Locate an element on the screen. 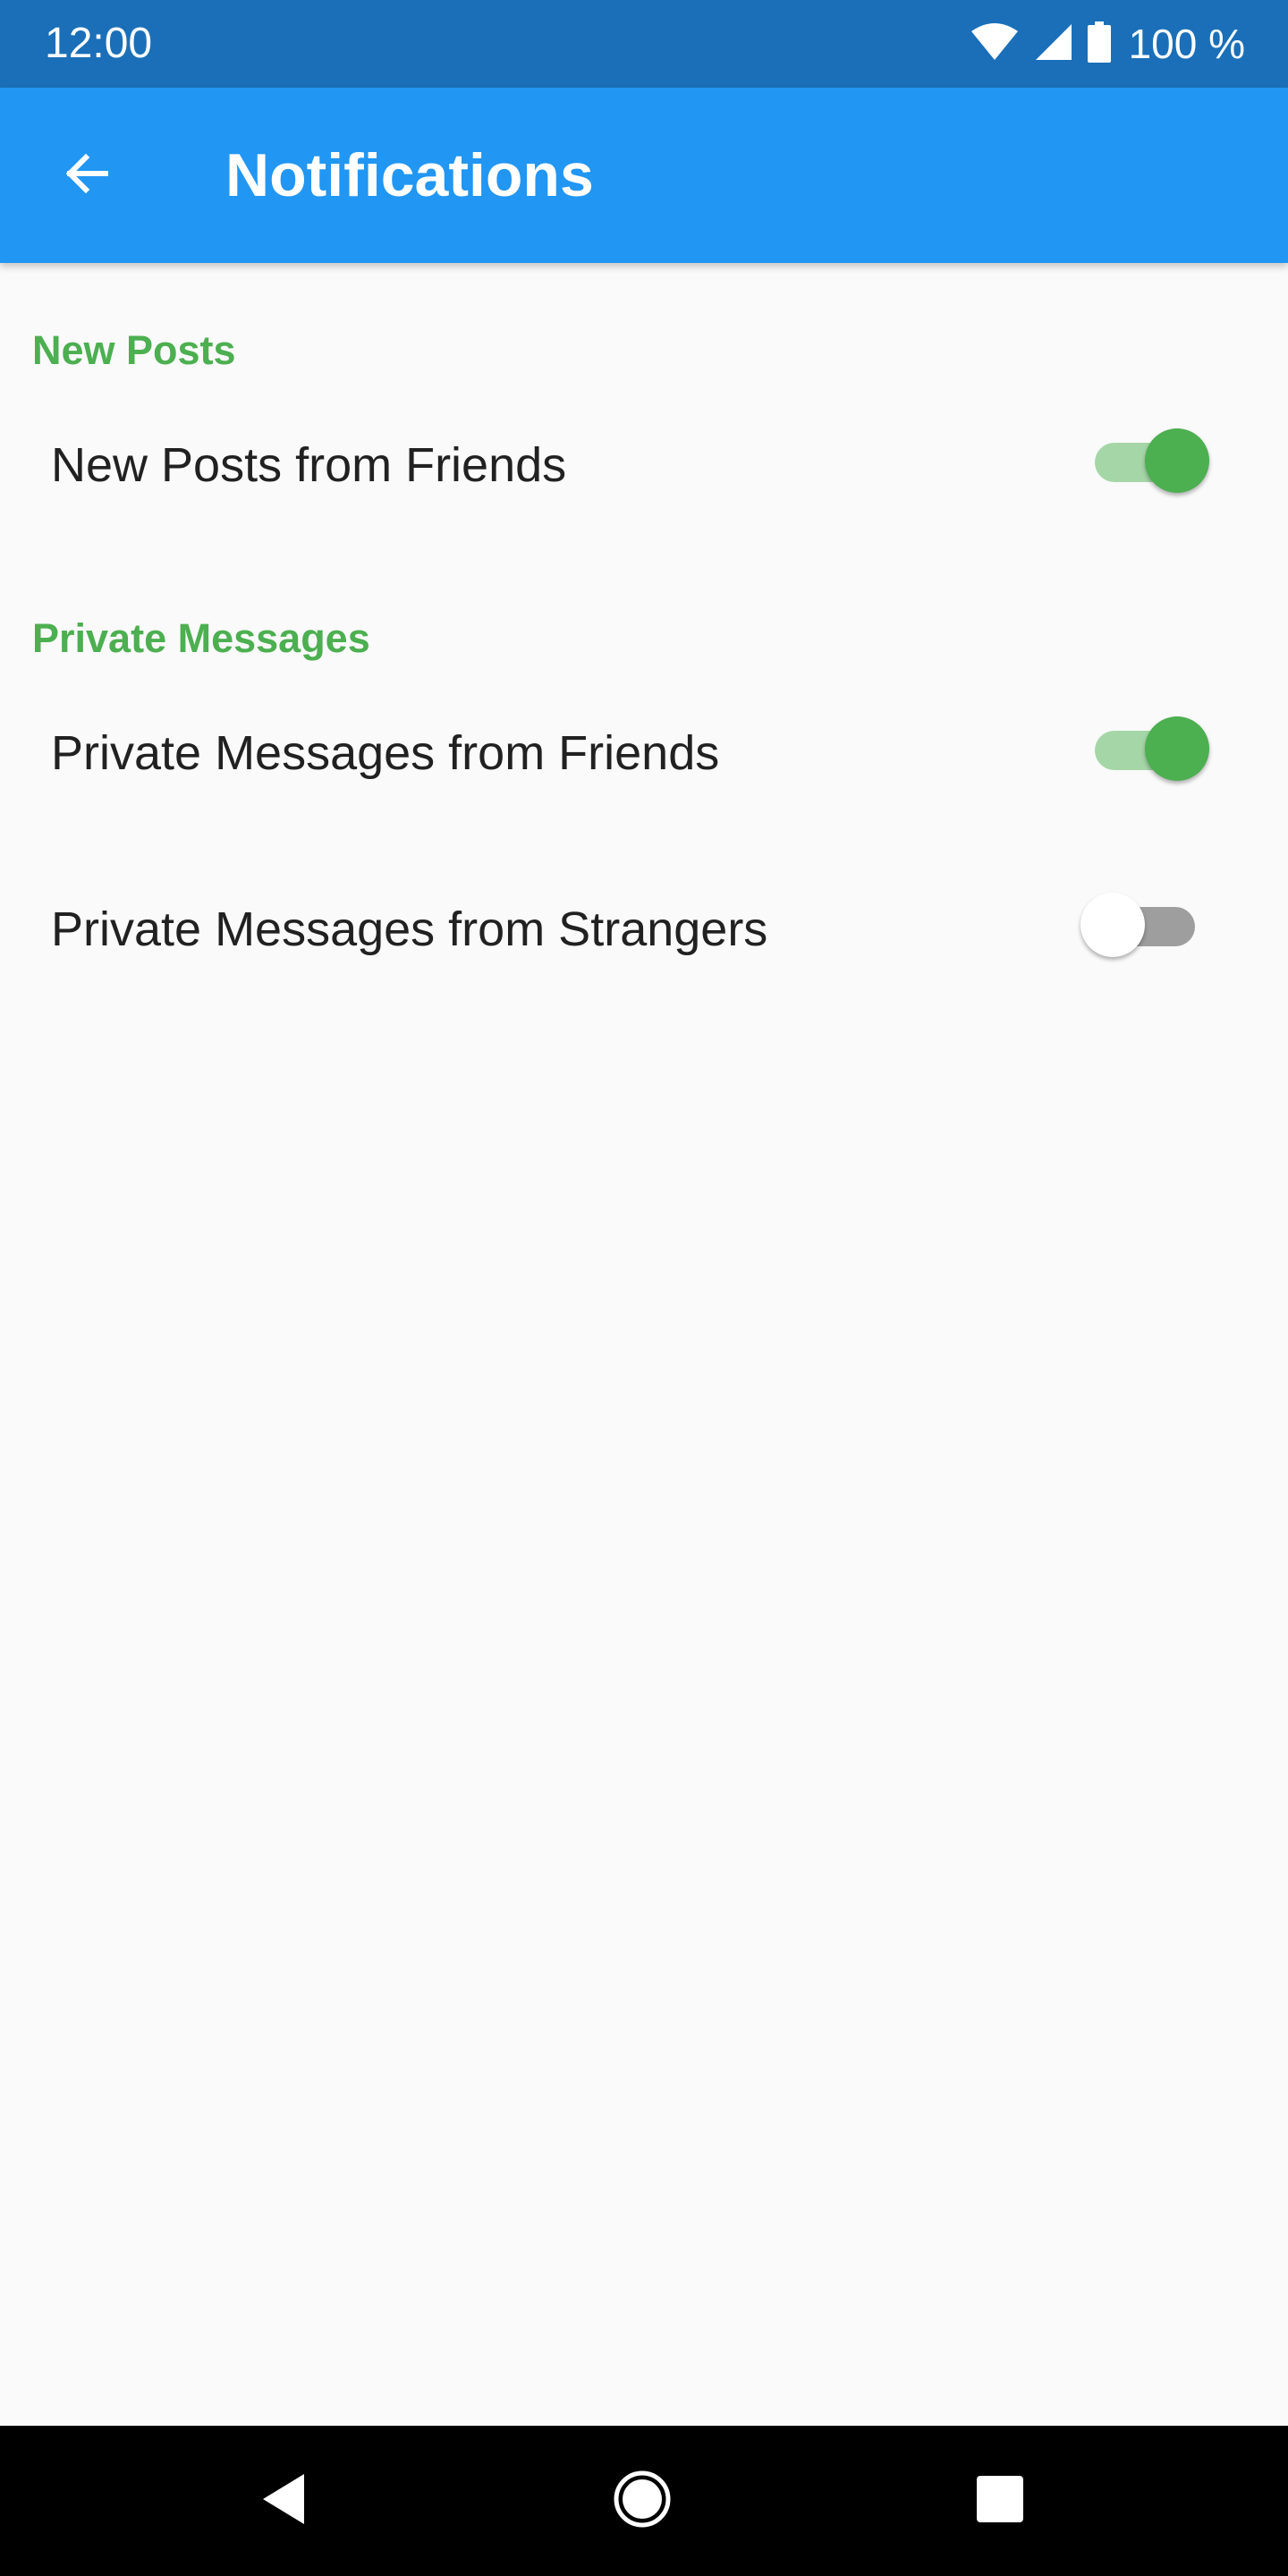 Image resolution: width=1288 pixels, height=2576 pixels. app-bar: Notifications is located at coordinates (644, 175).